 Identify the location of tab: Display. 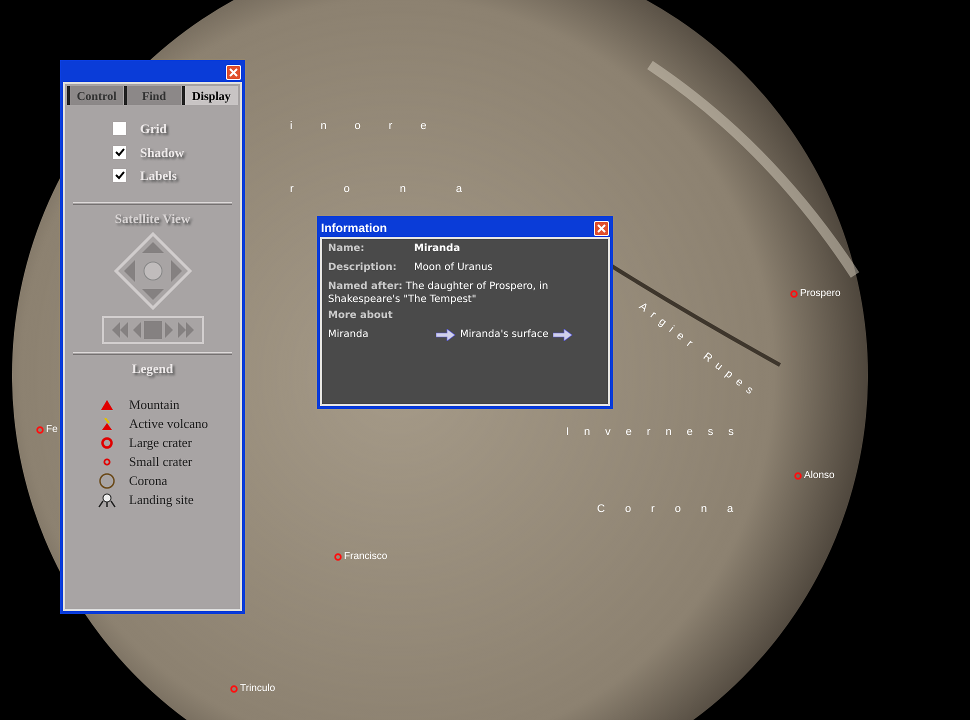
(210, 95).